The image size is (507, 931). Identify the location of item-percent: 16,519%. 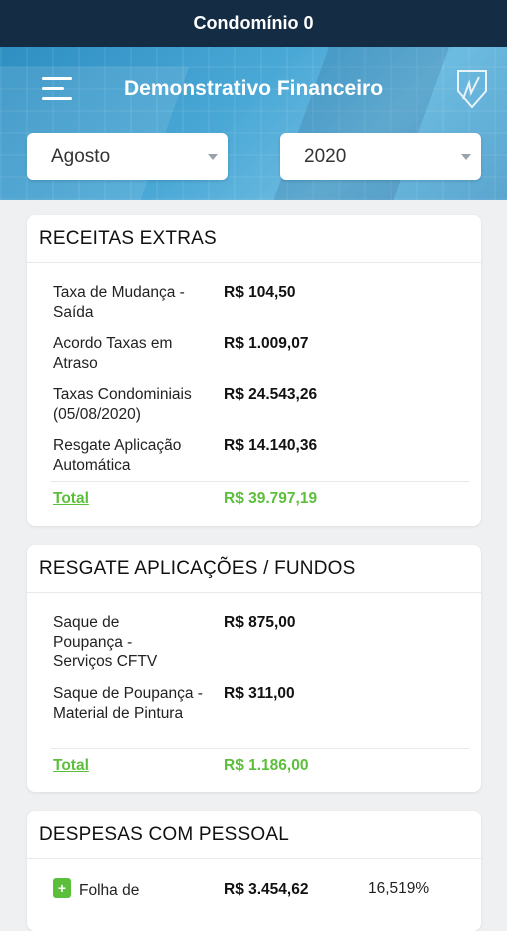
(399, 888).